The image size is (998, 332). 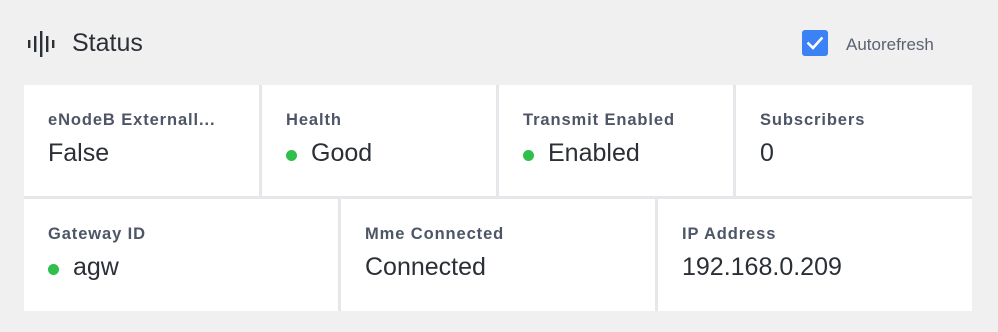 I want to click on card-value: False, so click(x=78, y=153).